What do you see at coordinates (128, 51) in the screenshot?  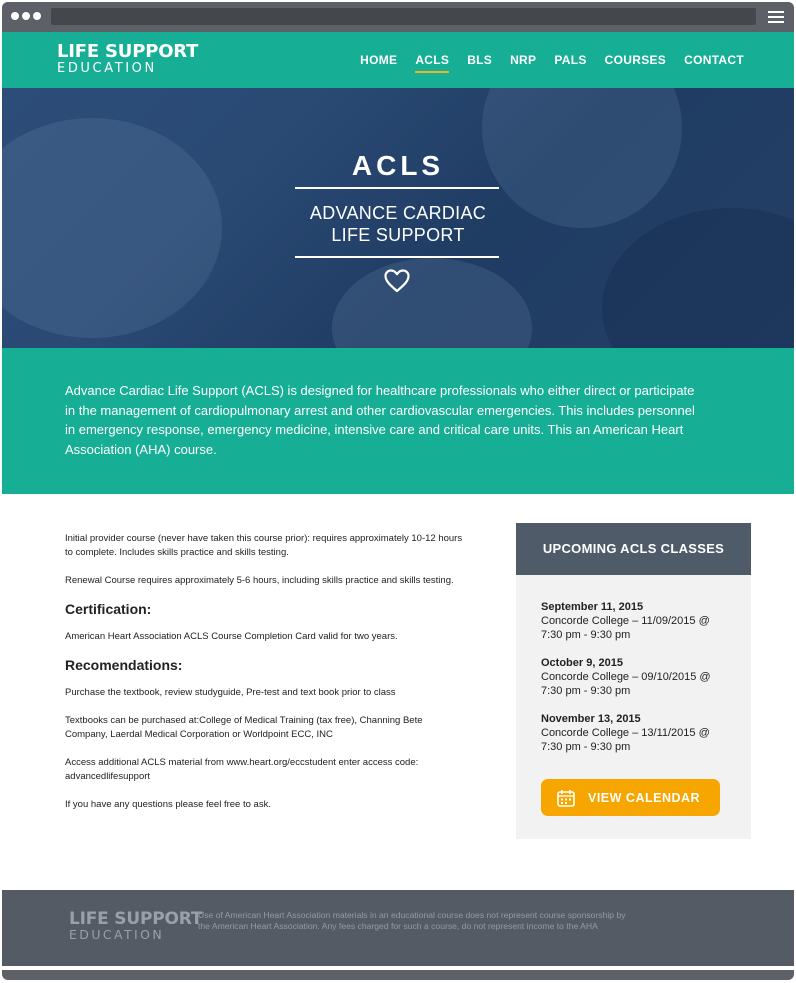 I see `logo-top-text: LIFE SUPPORT` at bounding box center [128, 51].